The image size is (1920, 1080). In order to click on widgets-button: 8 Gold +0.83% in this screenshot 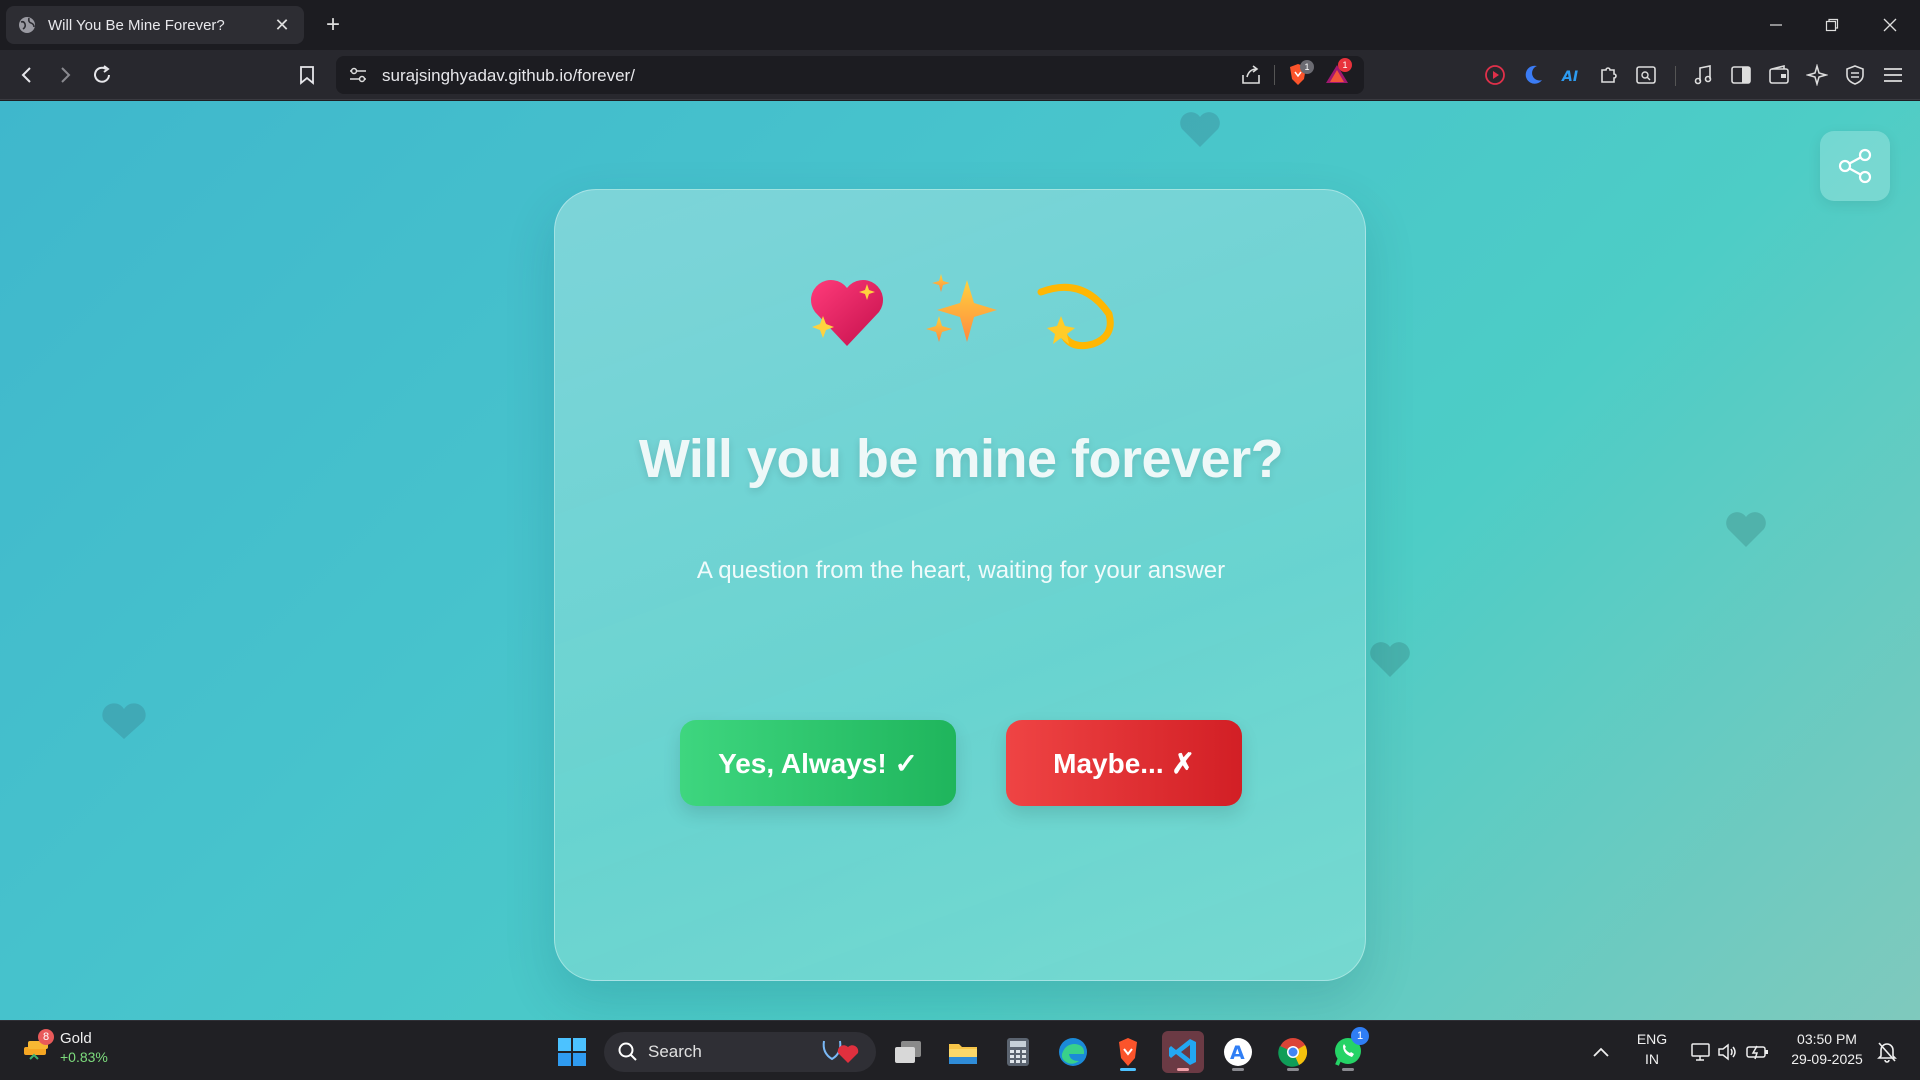, I will do `click(65, 1048)`.